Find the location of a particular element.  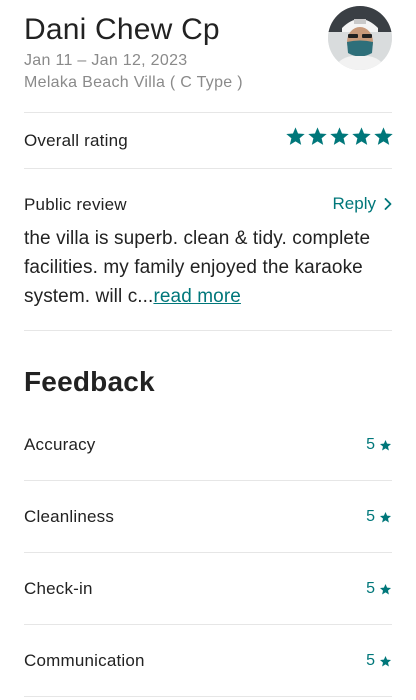

overall-rating-label: Overall rating is located at coordinates (76, 140).